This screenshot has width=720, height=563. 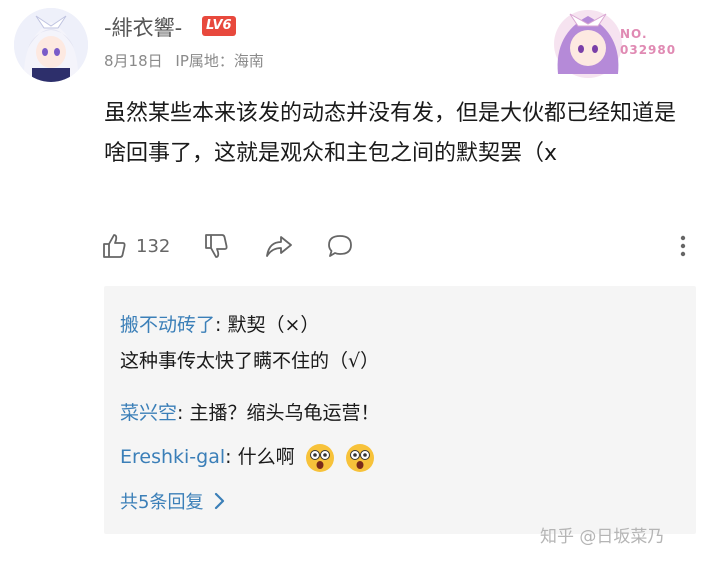 I want to click on comment-date: 8月18日, so click(x=133, y=61).